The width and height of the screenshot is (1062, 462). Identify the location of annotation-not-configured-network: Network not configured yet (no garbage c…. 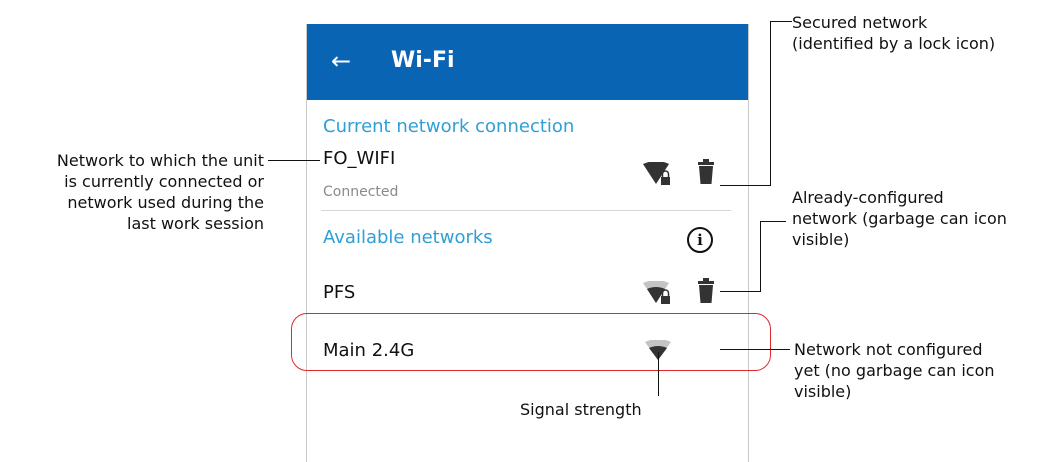
(894, 370).